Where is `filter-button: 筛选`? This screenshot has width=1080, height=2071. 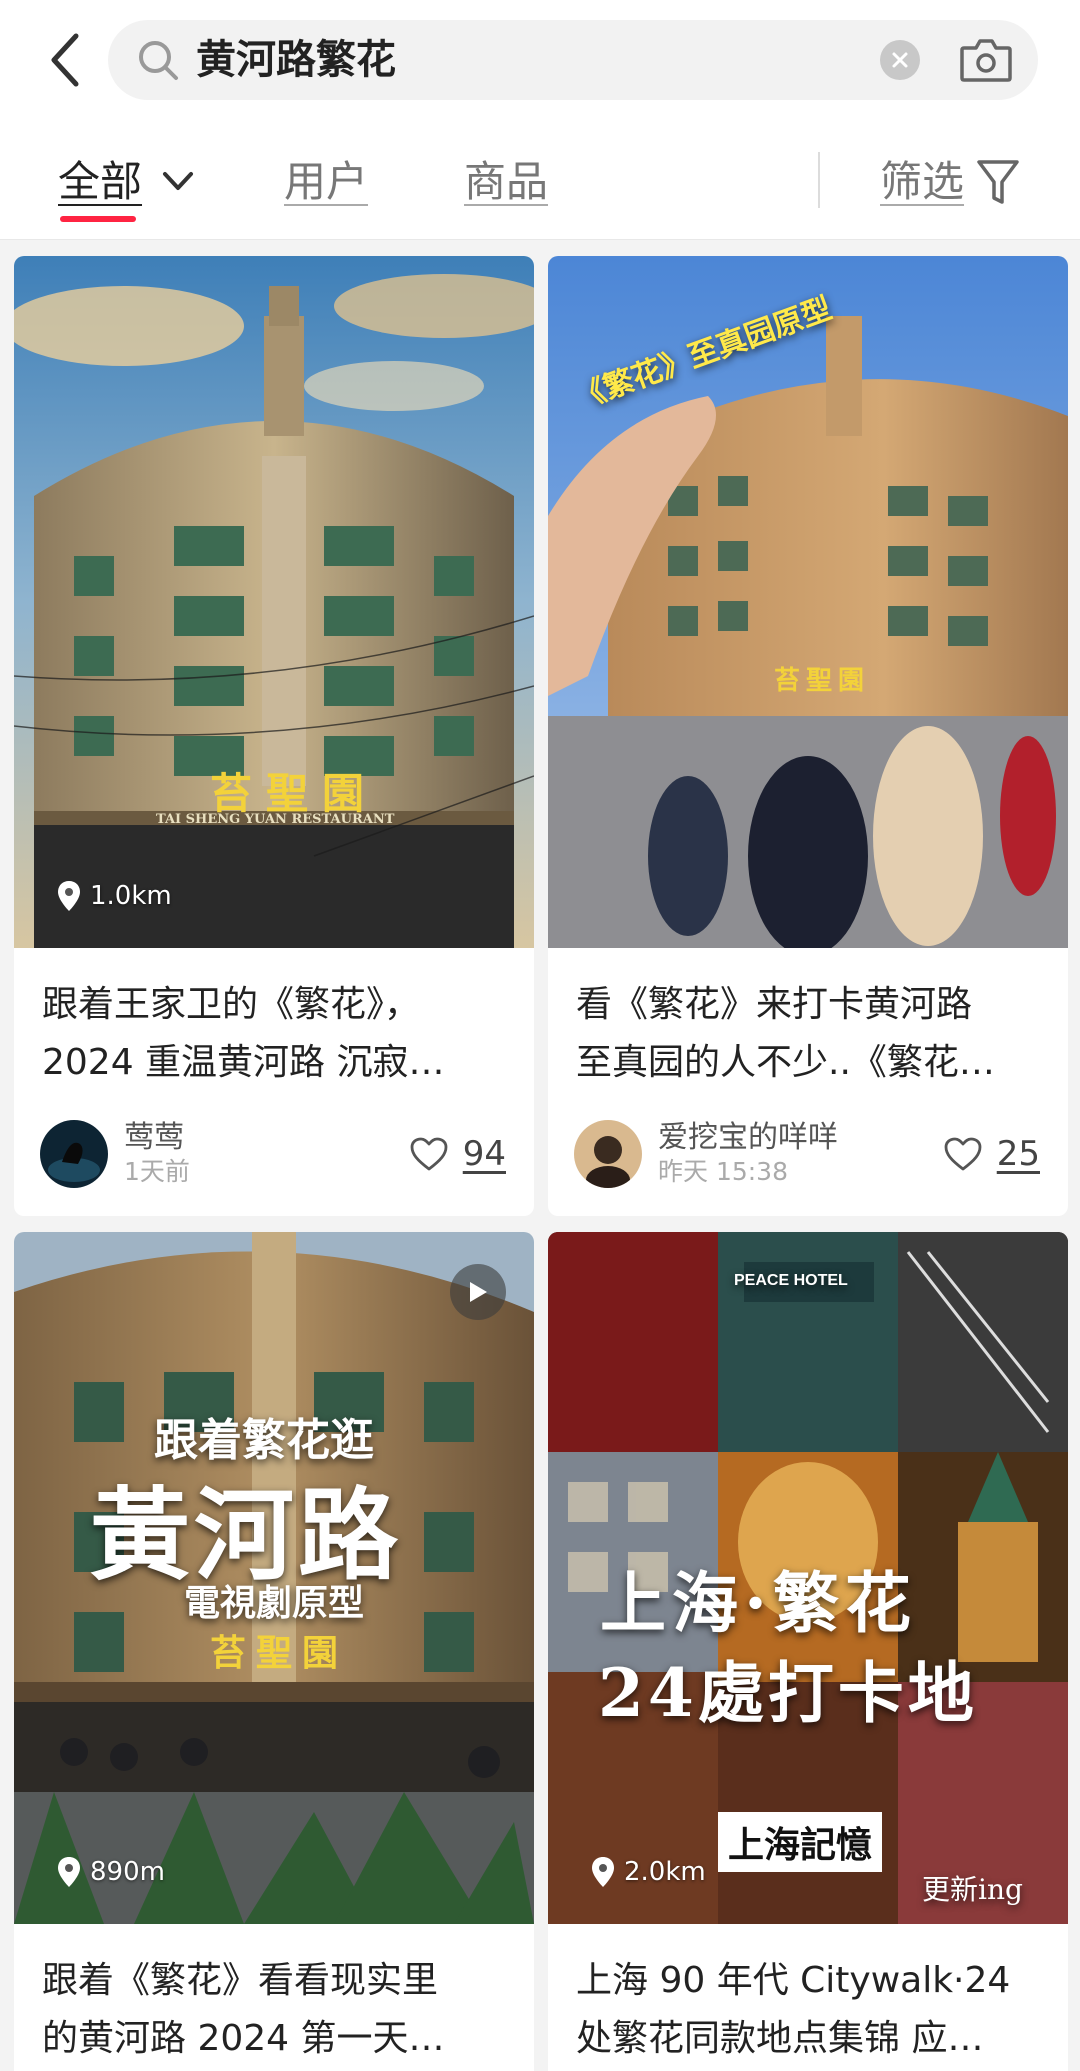
filter-button: 筛选 is located at coordinates (922, 182).